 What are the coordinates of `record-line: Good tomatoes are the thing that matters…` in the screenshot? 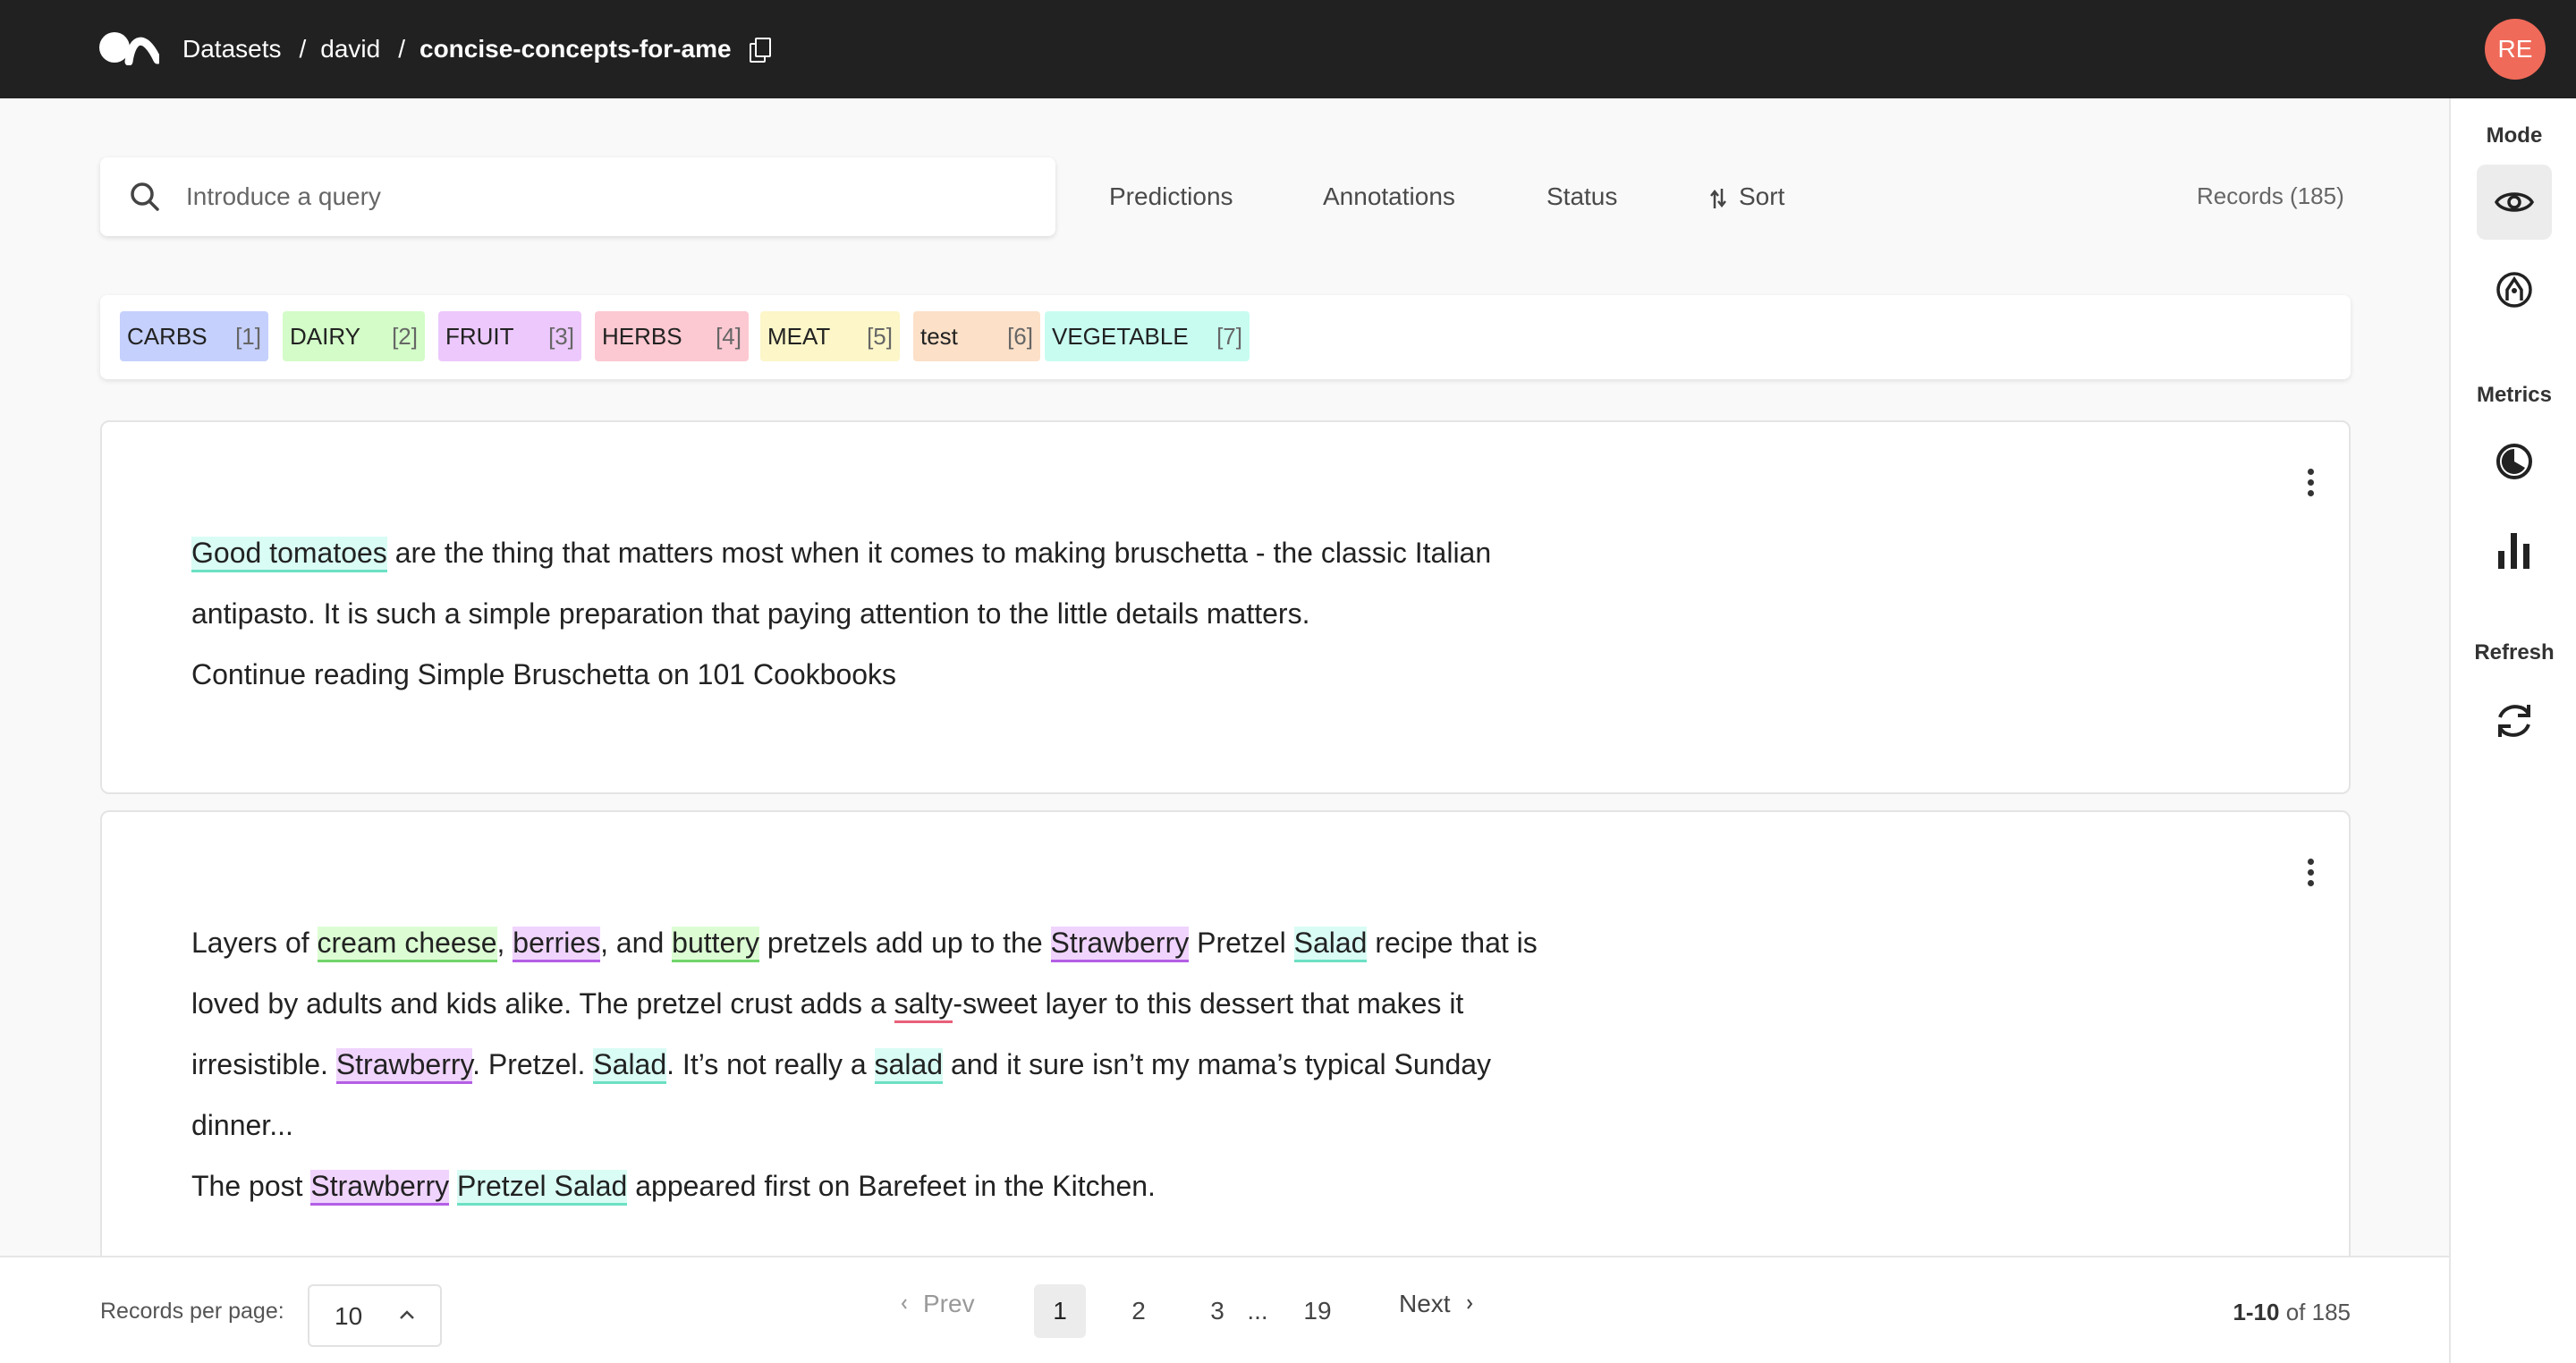 It's located at (841, 553).